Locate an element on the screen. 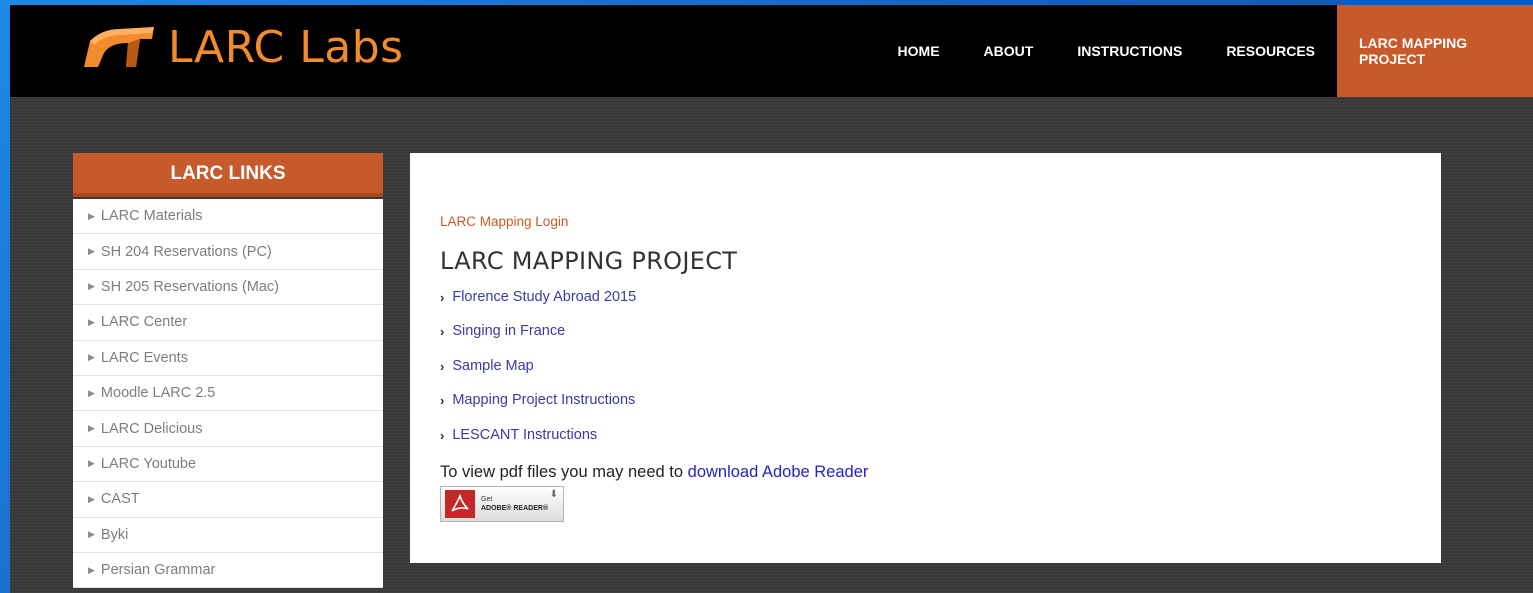 This screenshot has height=593, width=1533. arch-logo-icon is located at coordinates (119, 47).